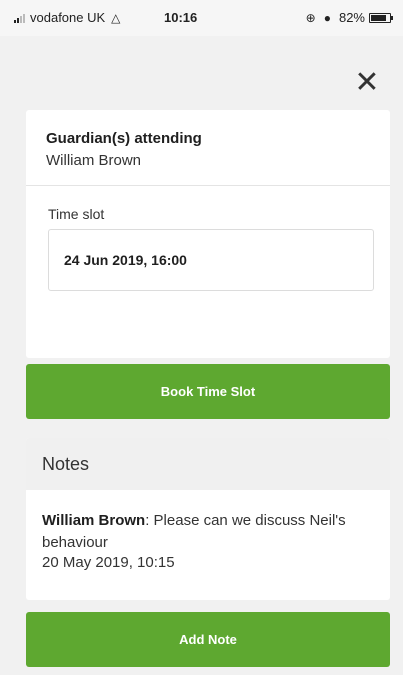 This screenshot has height=675, width=403. I want to click on time-slot-field: 24 Jun 2019, 16:00, so click(211, 260).